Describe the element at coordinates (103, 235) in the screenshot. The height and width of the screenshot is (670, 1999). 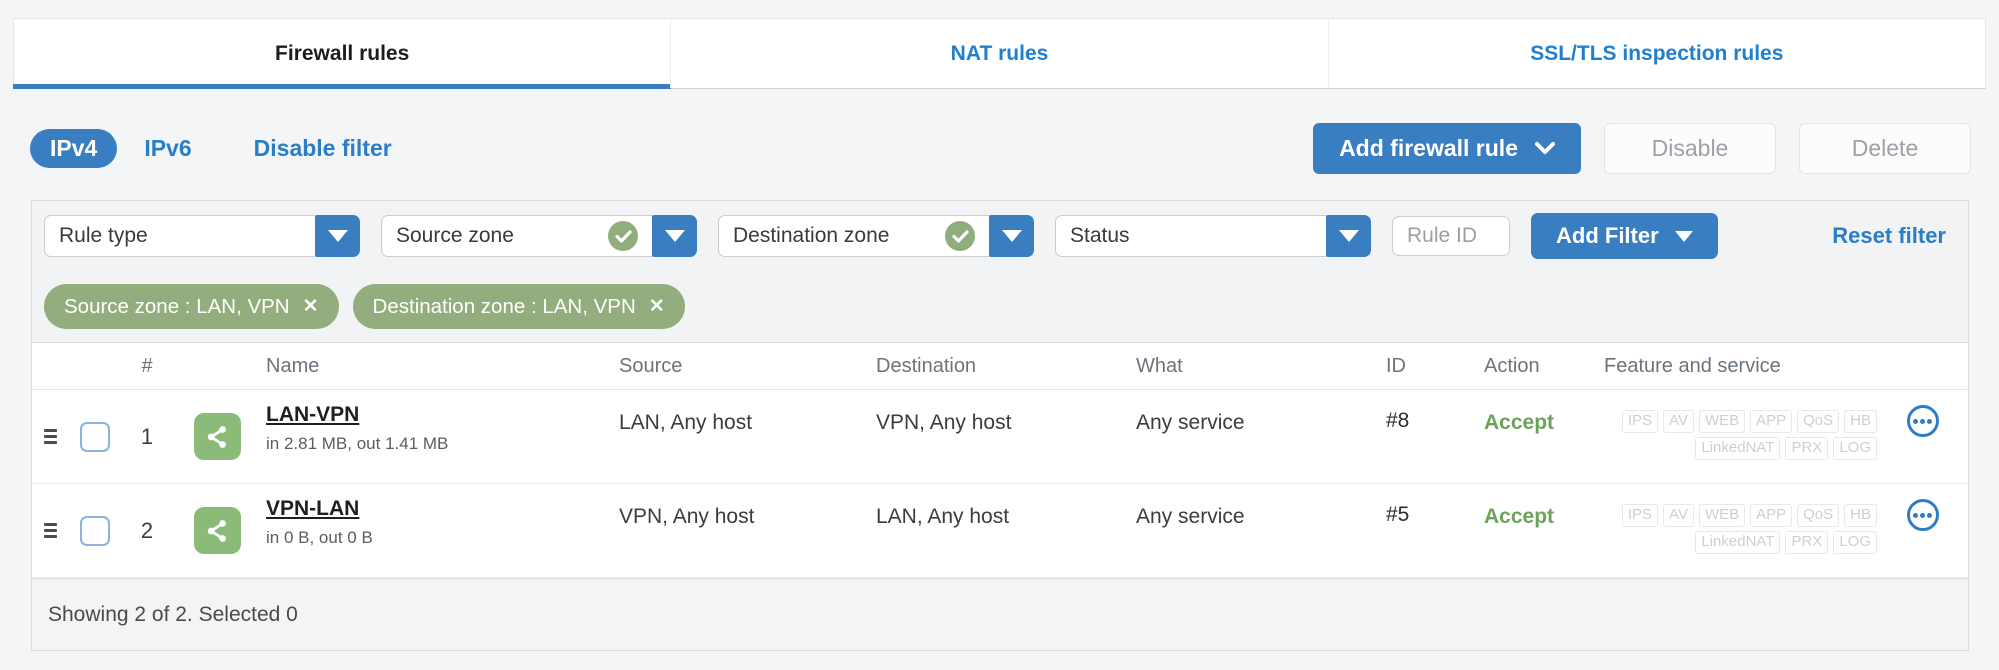
I see `dropdown-selected-label: Rule type` at that location.